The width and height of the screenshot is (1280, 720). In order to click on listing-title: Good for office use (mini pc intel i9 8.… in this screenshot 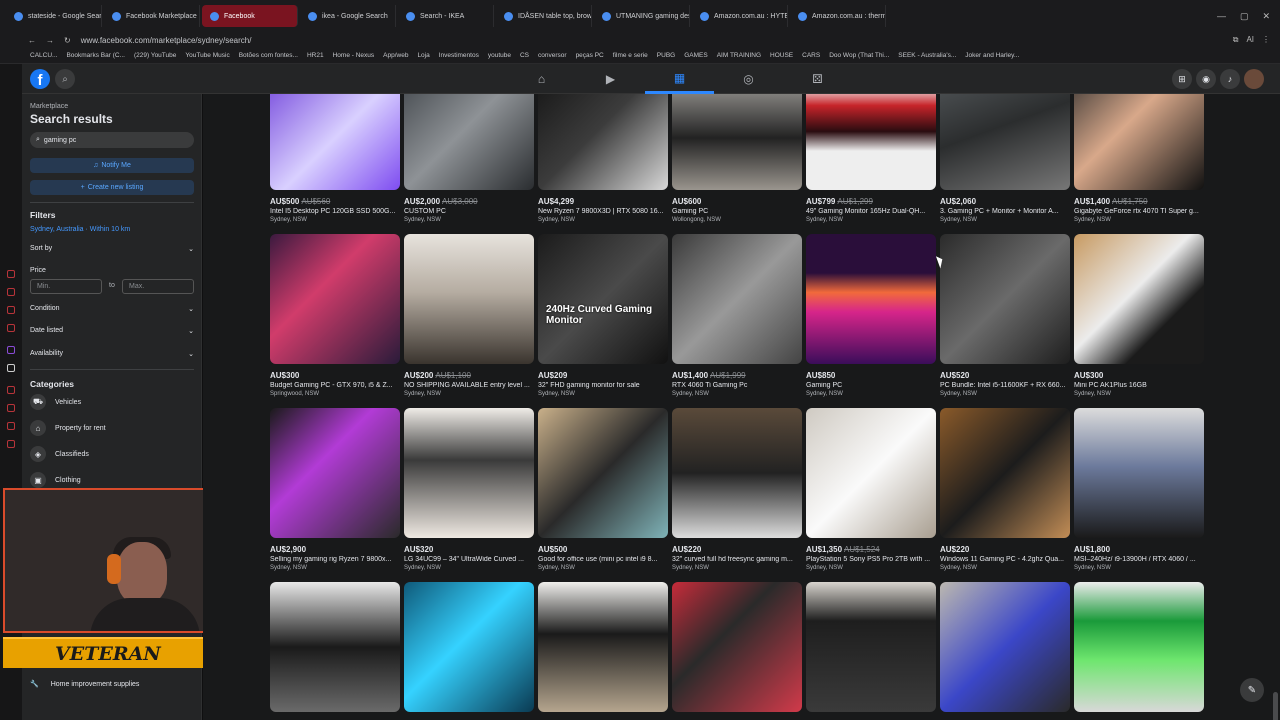, I will do `click(603, 559)`.